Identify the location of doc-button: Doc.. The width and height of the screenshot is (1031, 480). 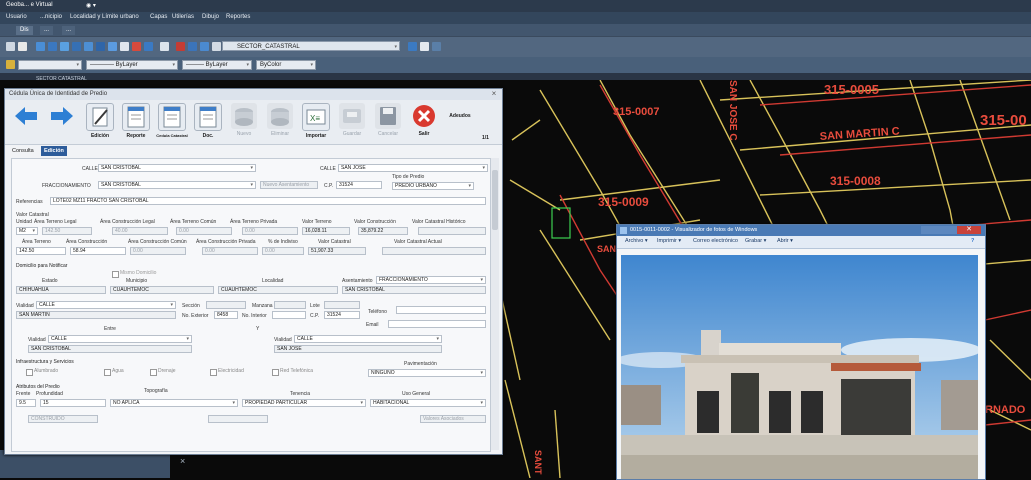
(208, 123).